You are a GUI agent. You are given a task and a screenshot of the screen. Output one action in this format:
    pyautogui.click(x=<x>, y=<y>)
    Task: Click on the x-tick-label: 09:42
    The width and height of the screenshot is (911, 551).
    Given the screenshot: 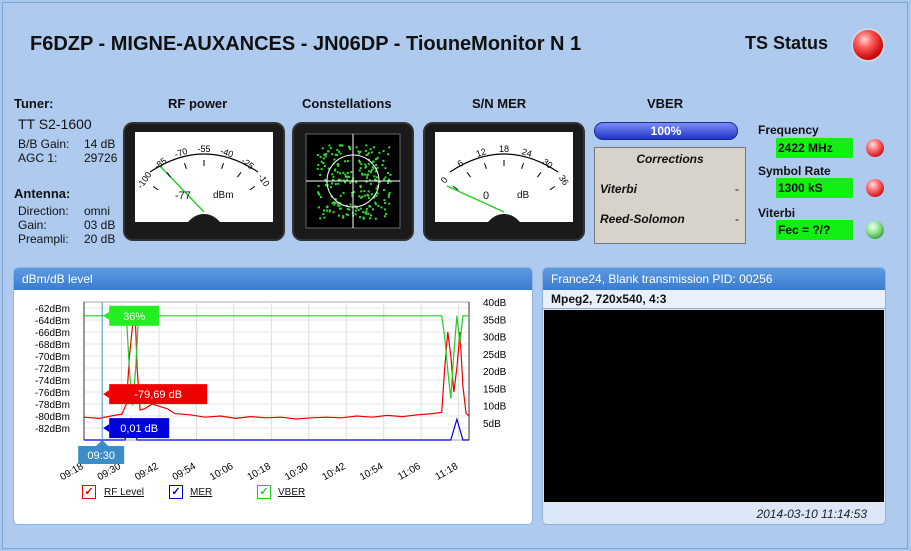 What is the action you would take?
    pyautogui.click(x=147, y=472)
    